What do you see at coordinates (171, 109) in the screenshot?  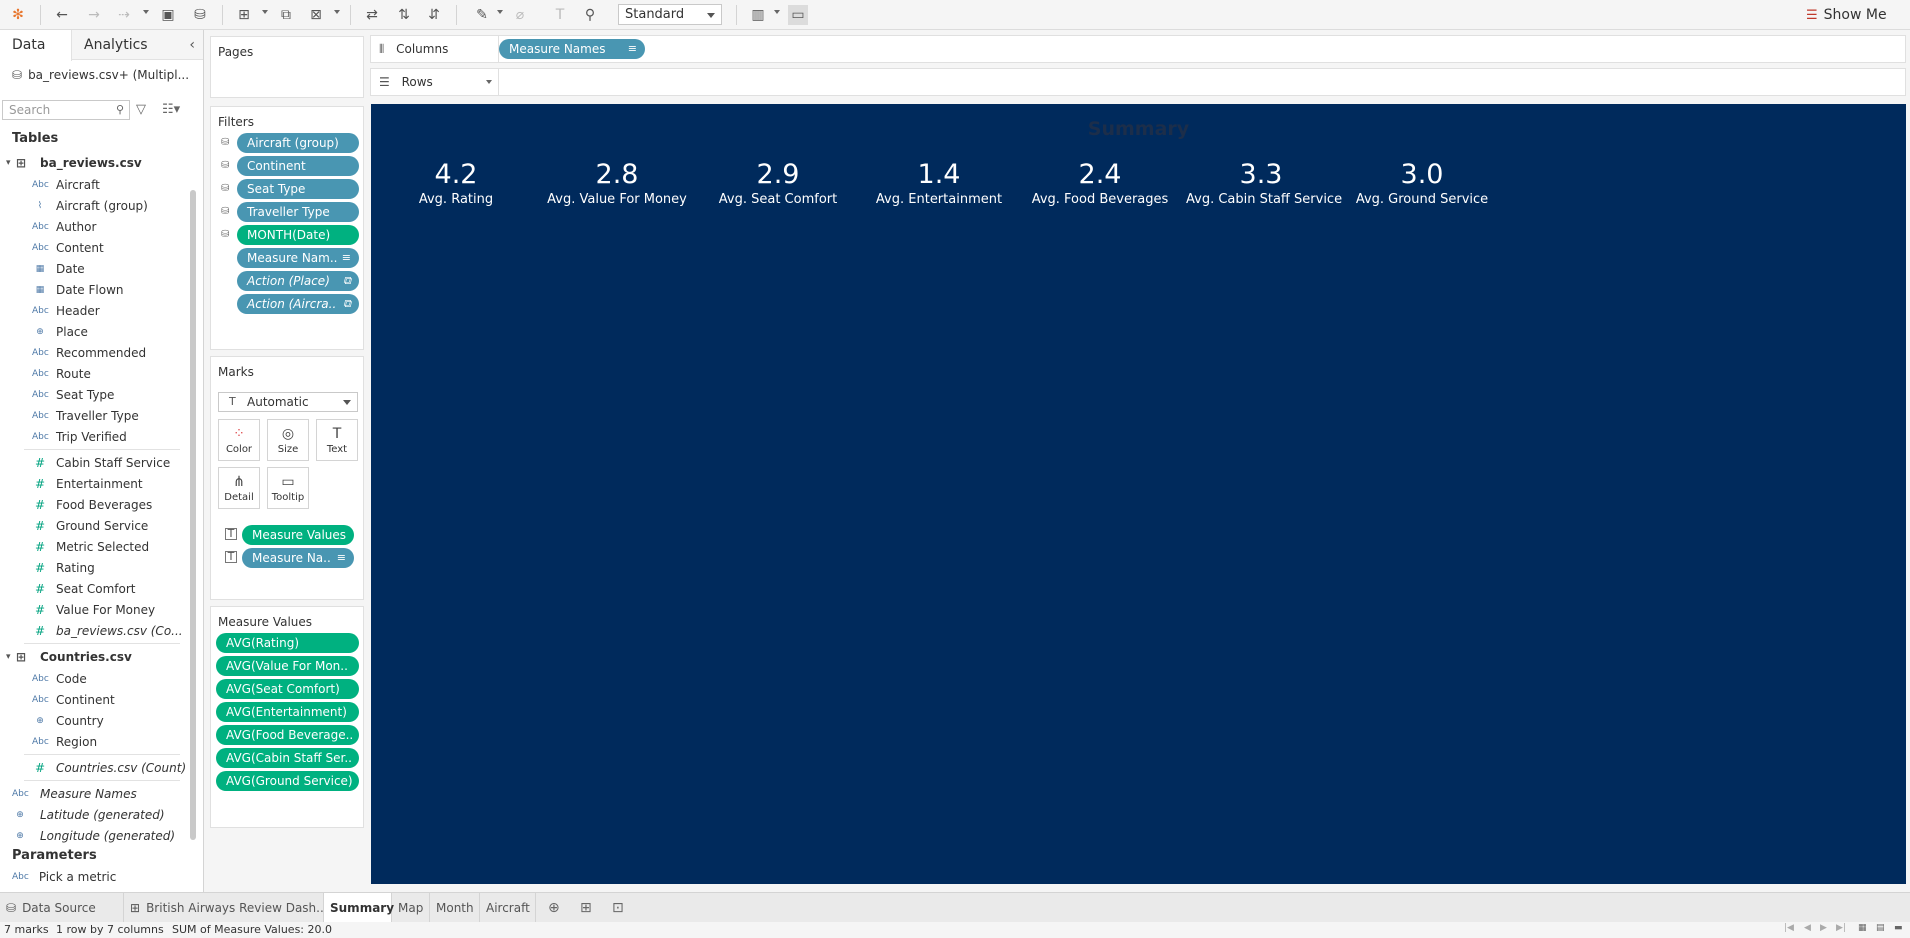 I see `view-options-icon: ☷▾` at bounding box center [171, 109].